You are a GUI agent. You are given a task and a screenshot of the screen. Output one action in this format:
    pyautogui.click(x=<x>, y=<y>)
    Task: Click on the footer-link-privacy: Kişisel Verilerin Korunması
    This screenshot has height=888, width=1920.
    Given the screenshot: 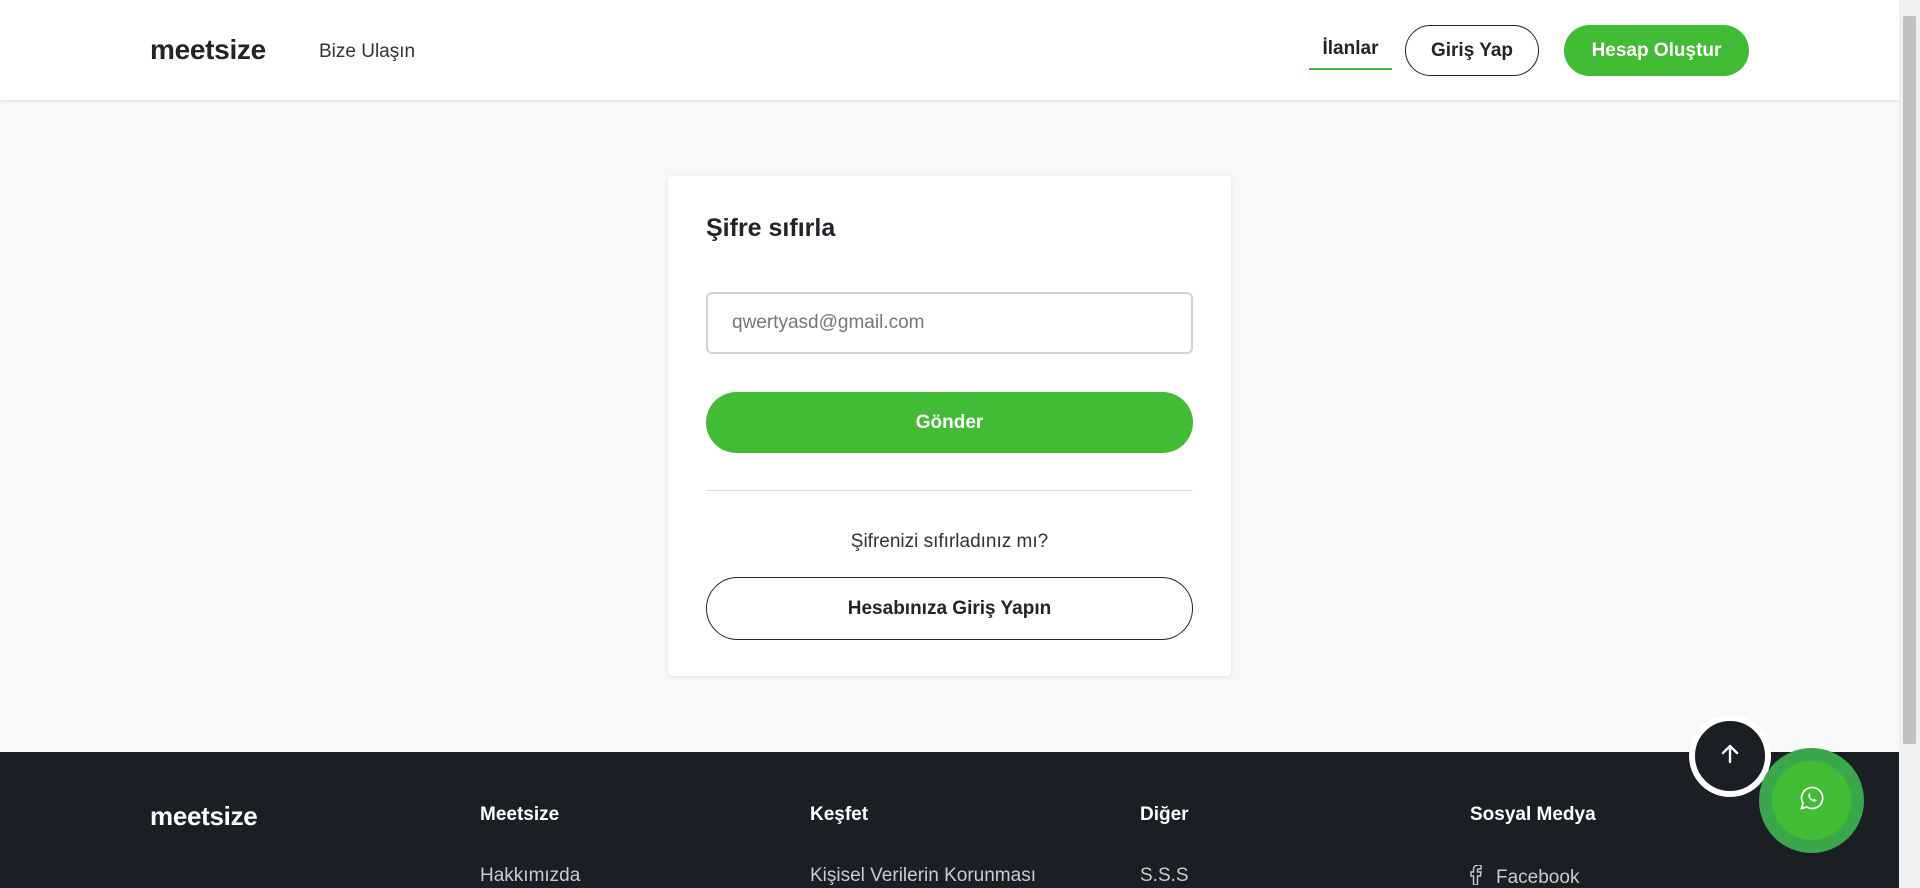 What is the action you would take?
    pyautogui.click(x=923, y=876)
    